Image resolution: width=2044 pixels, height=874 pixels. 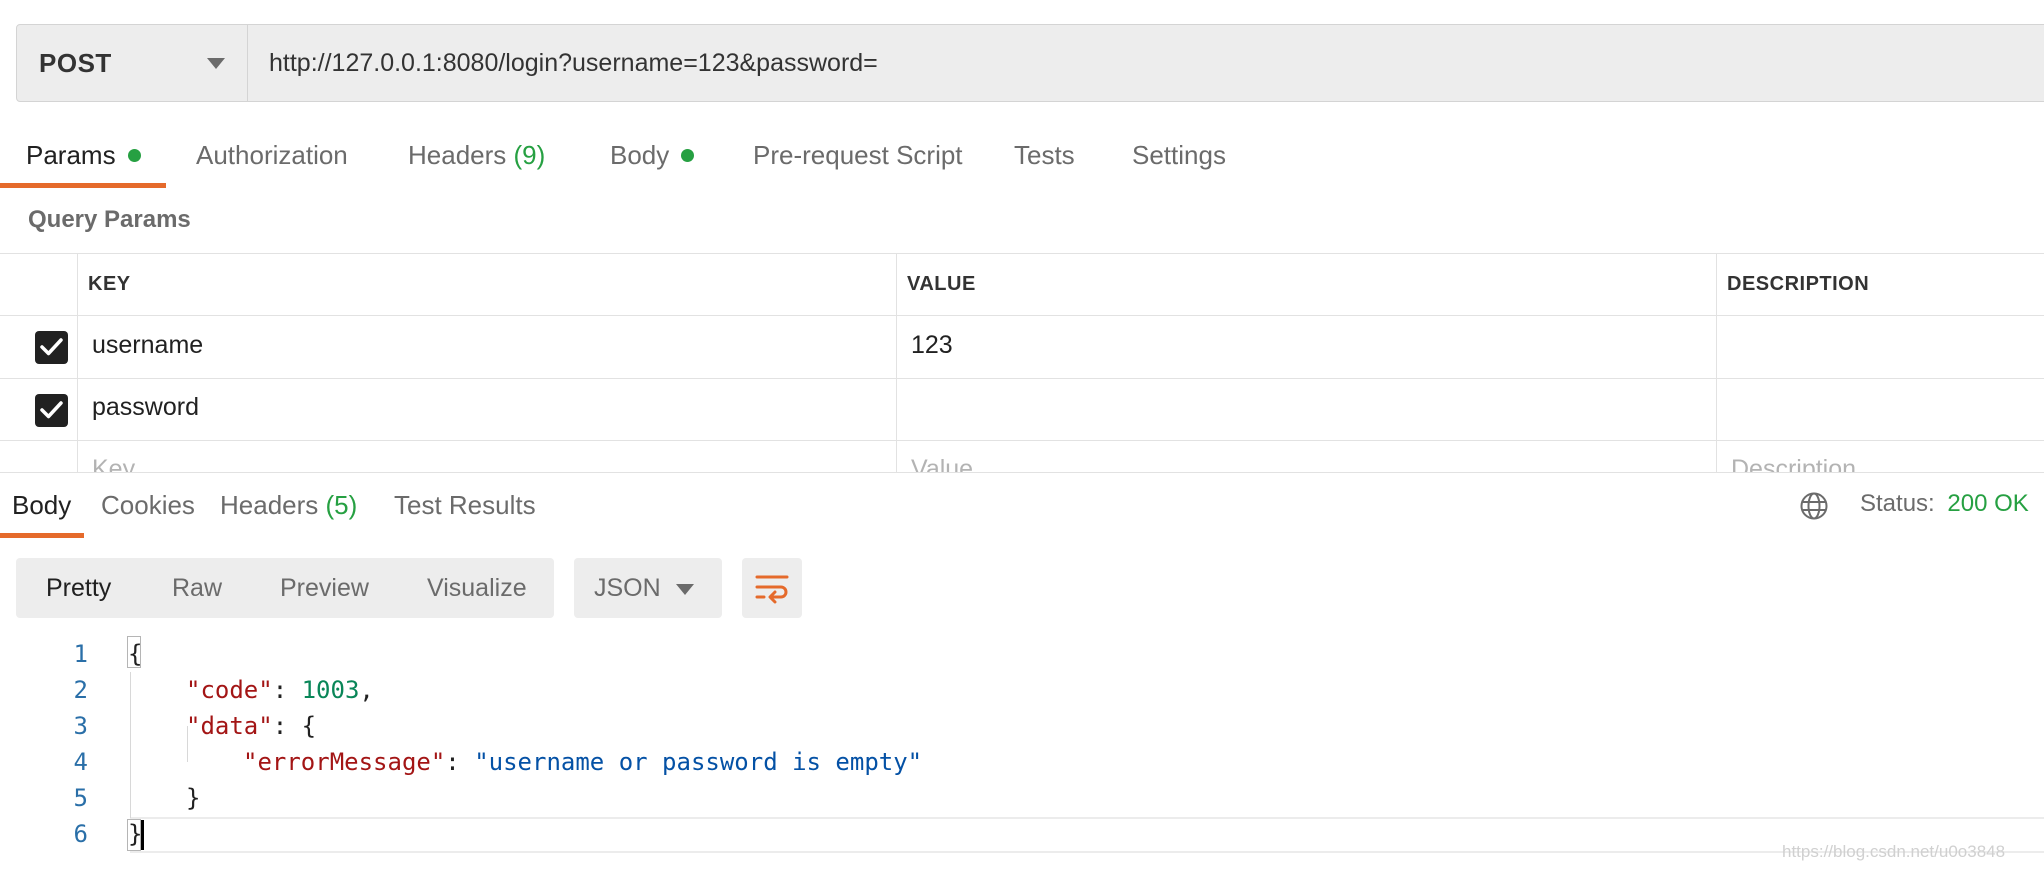 What do you see at coordinates (80, 654) in the screenshot?
I see `line-number: 1` at bounding box center [80, 654].